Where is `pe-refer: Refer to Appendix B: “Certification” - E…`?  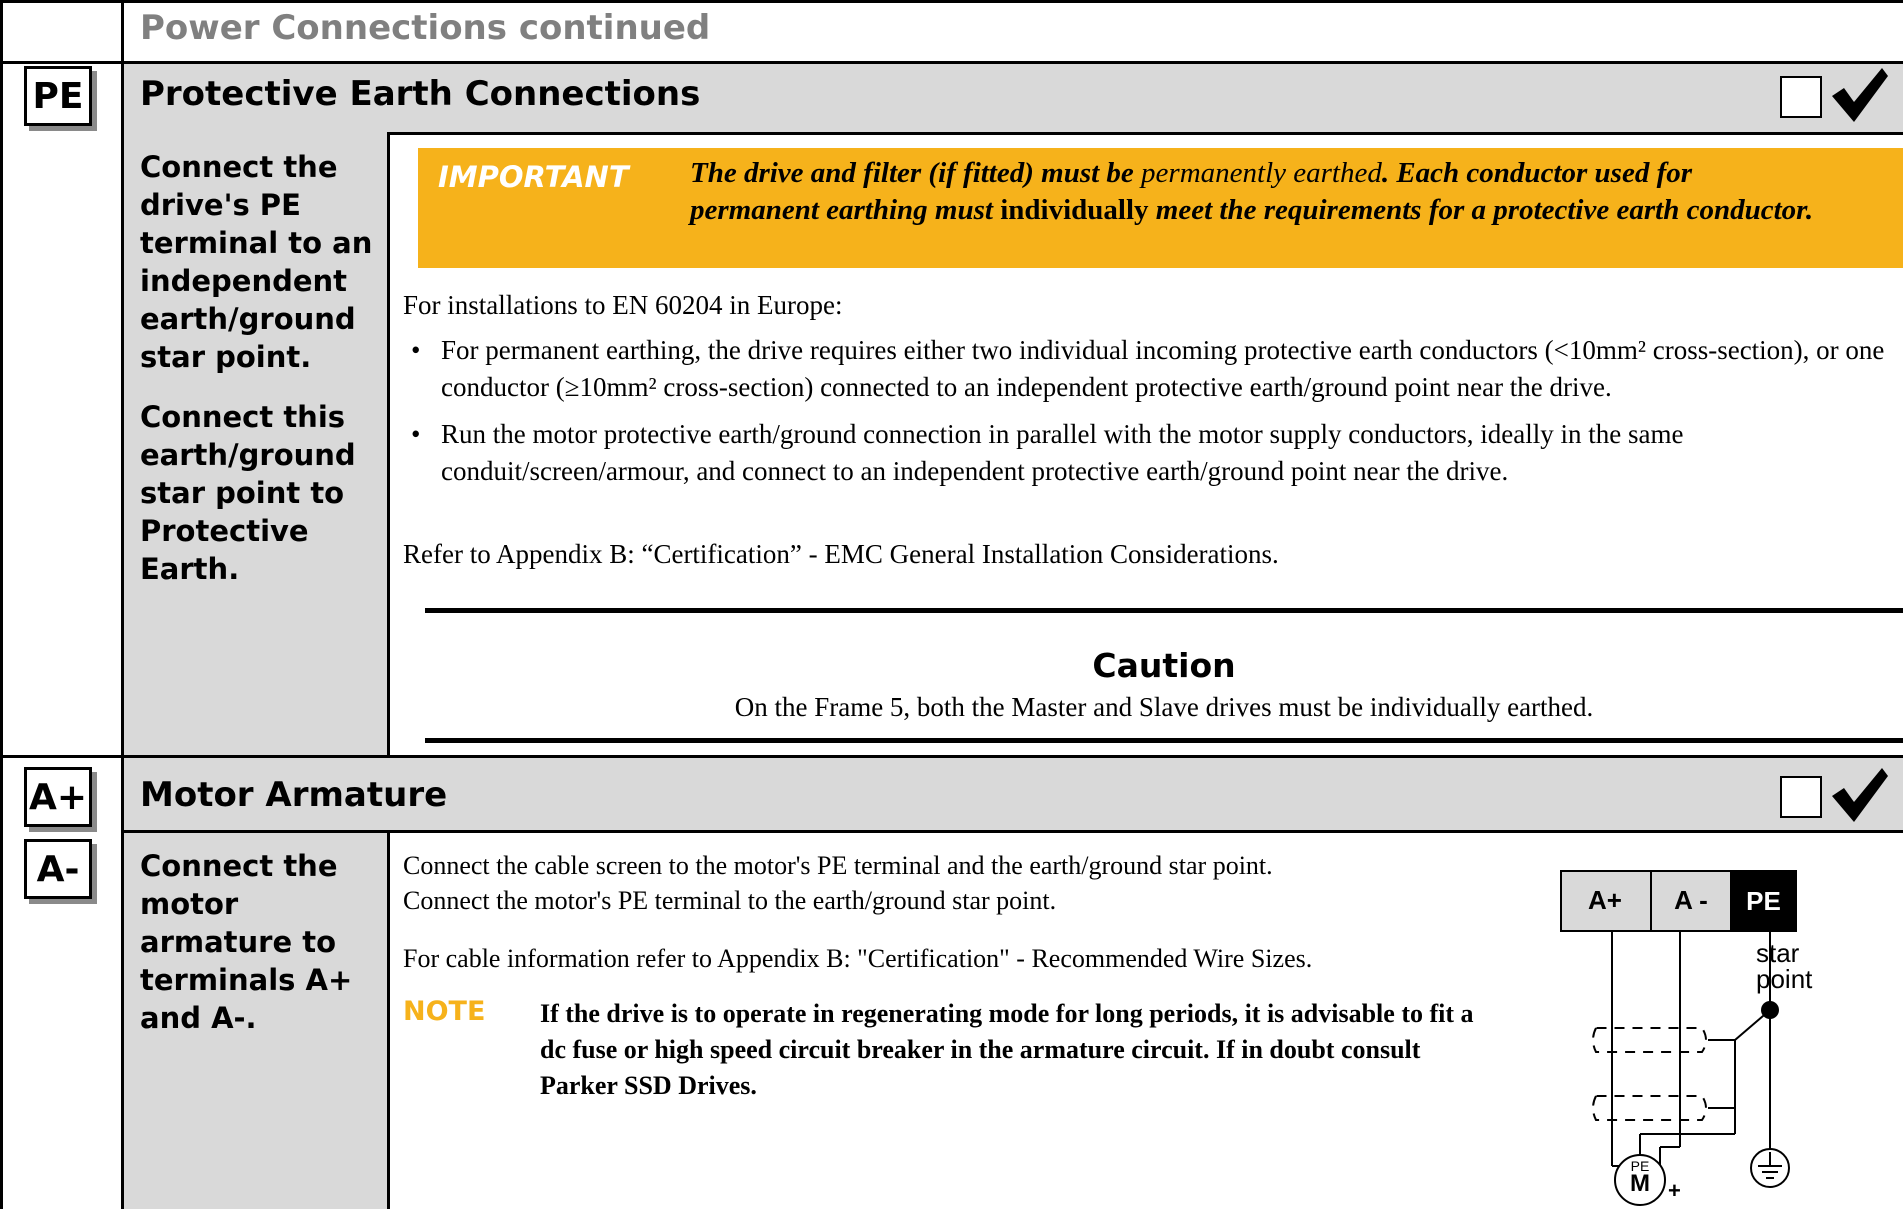 pe-refer: Refer to Appendix B: “Certification” - E… is located at coordinates (841, 554).